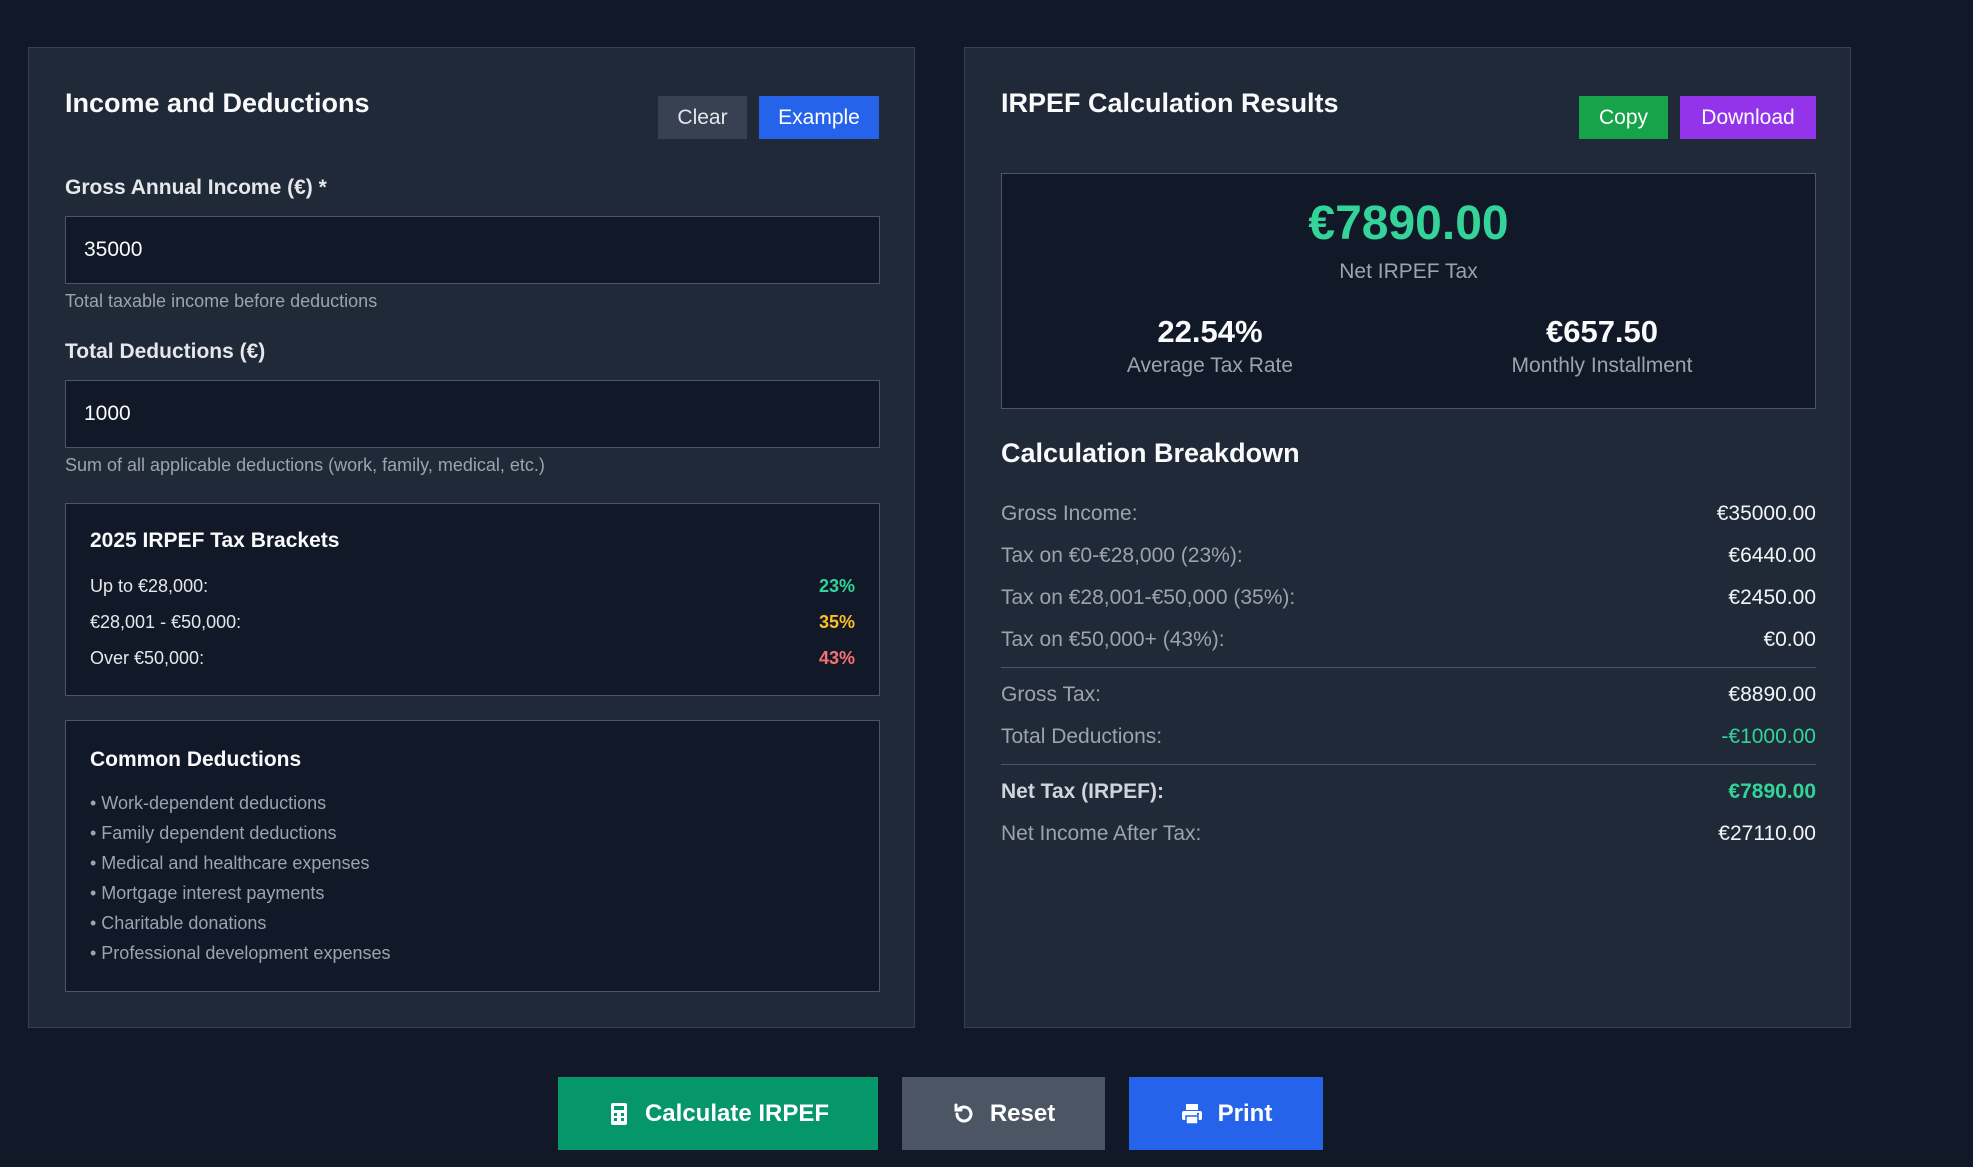 The height and width of the screenshot is (1167, 1973). Describe the element at coordinates (836, 622) in the screenshot. I see `bracket-rate: 35%` at that location.